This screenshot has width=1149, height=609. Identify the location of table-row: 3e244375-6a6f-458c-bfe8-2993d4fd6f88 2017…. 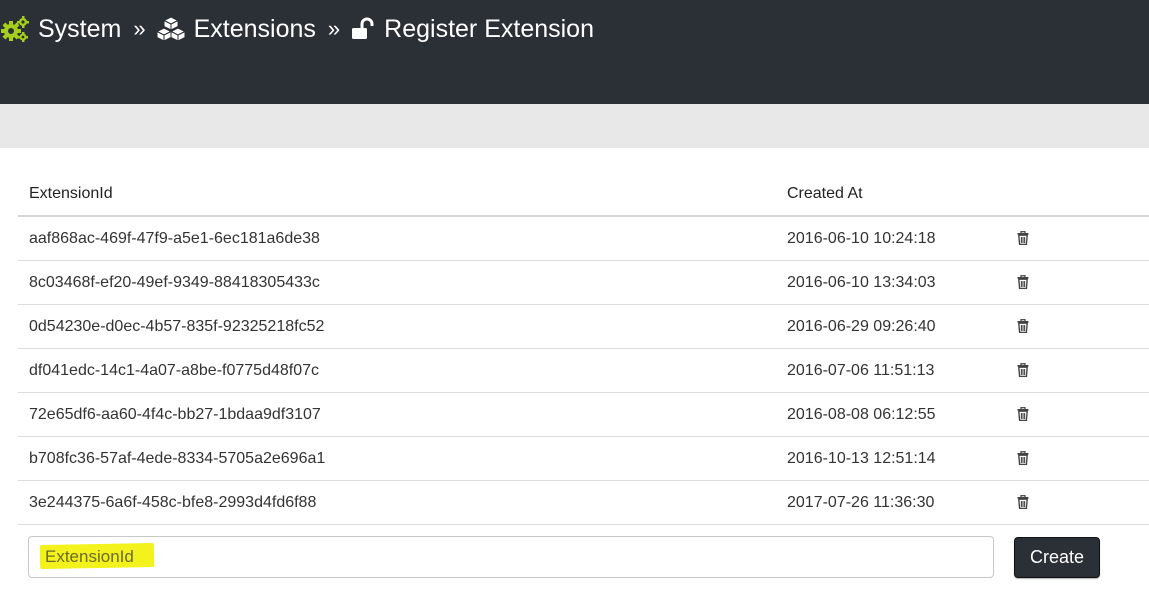
(583, 503).